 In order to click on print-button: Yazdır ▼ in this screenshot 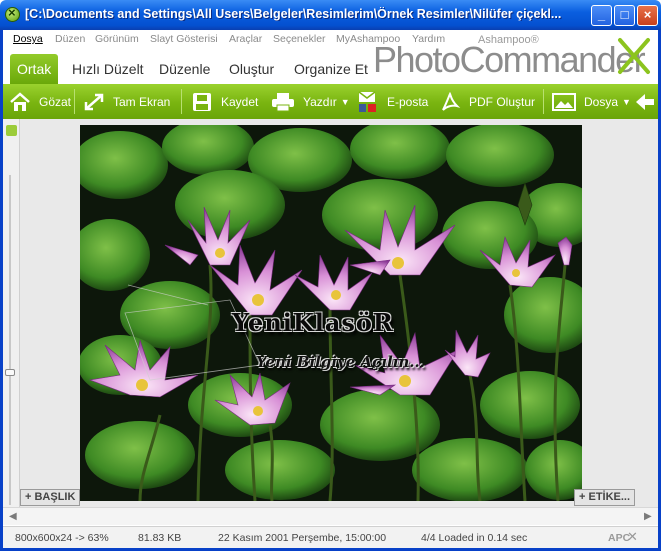, I will do `click(310, 101)`.